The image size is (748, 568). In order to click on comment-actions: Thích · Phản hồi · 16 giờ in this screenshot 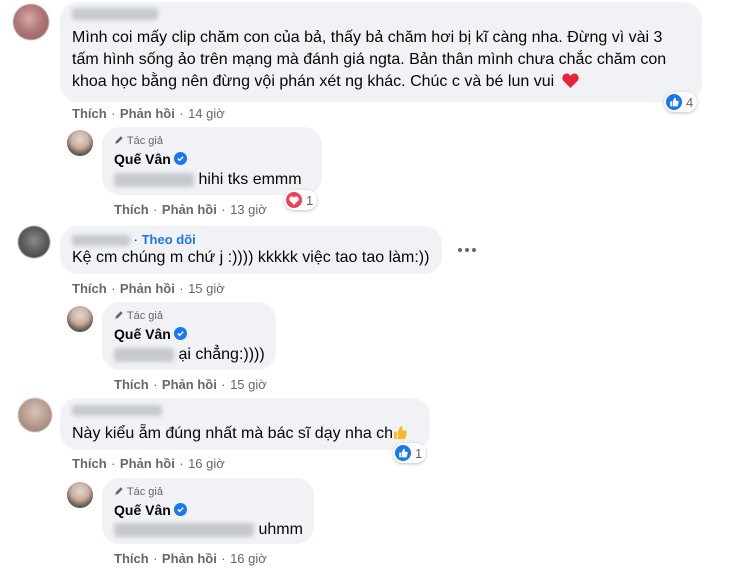, I will do `click(148, 464)`.